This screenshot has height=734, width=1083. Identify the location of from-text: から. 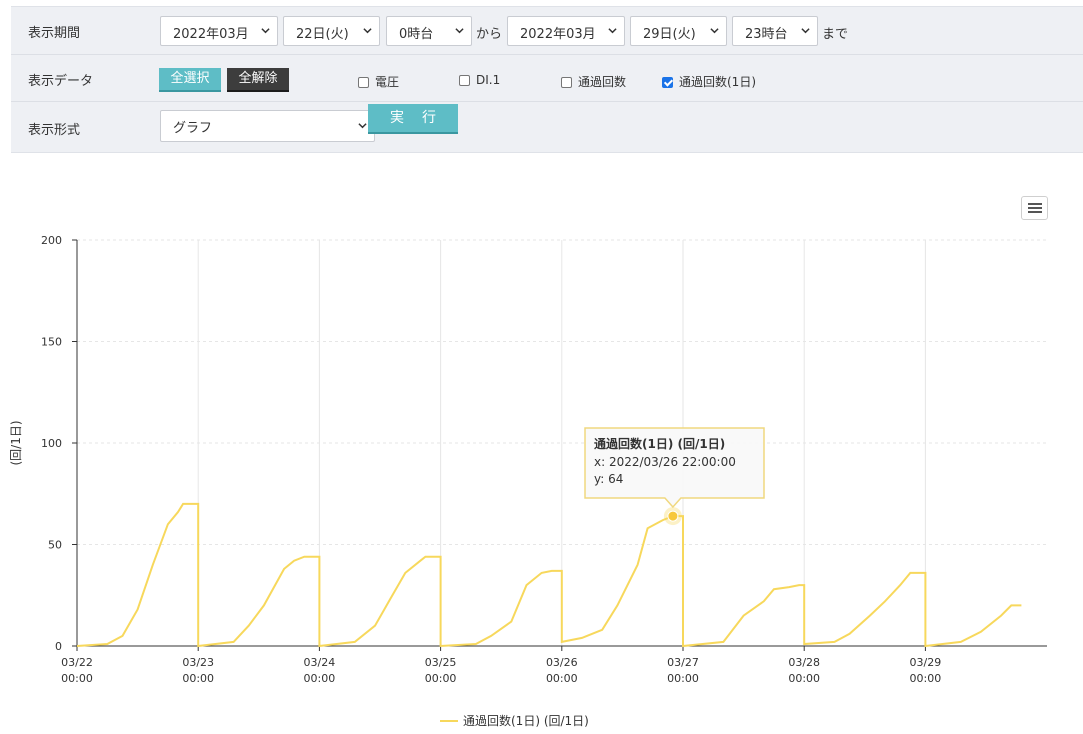
(489, 34).